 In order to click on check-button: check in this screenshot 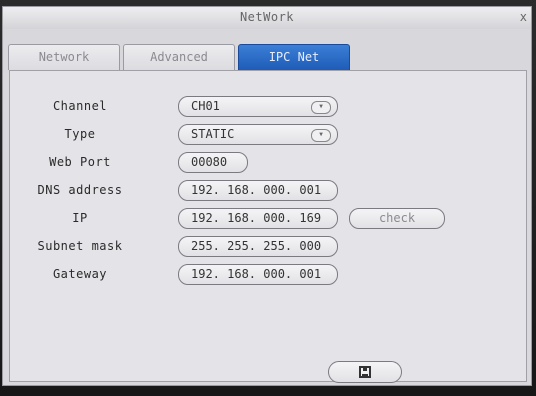, I will do `click(397, 218)`.